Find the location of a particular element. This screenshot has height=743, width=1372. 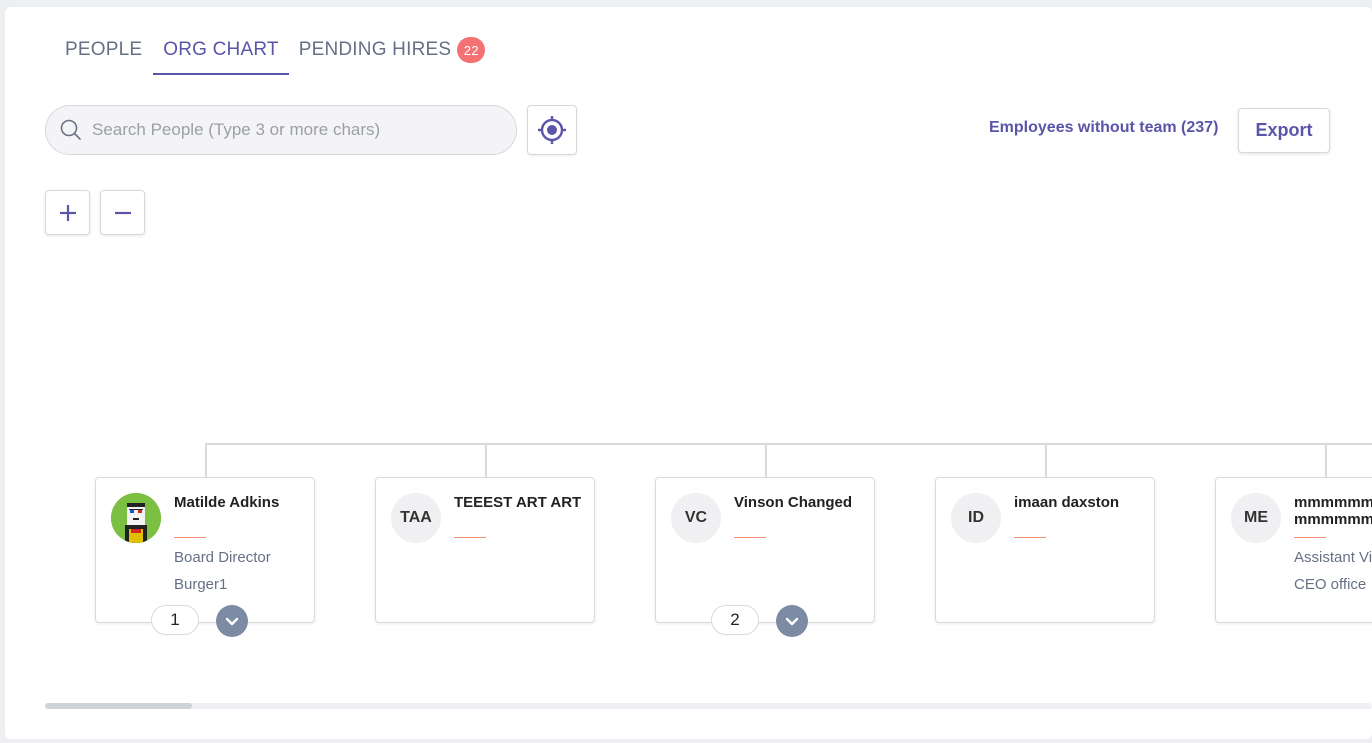

employee-card: Matilde Adkins Board Director Burger1 1 is located at coordinates (205, 557).